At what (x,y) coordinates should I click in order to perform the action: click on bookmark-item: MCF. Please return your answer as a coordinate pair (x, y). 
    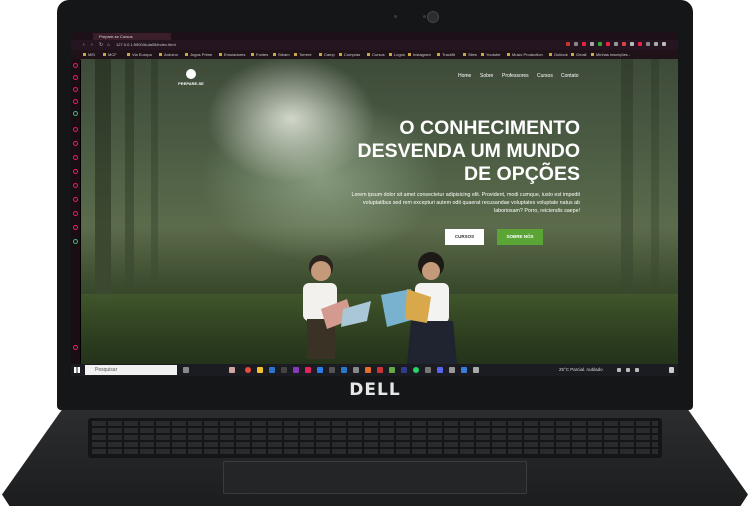
    Looking at the image, I should click on (110, 54).